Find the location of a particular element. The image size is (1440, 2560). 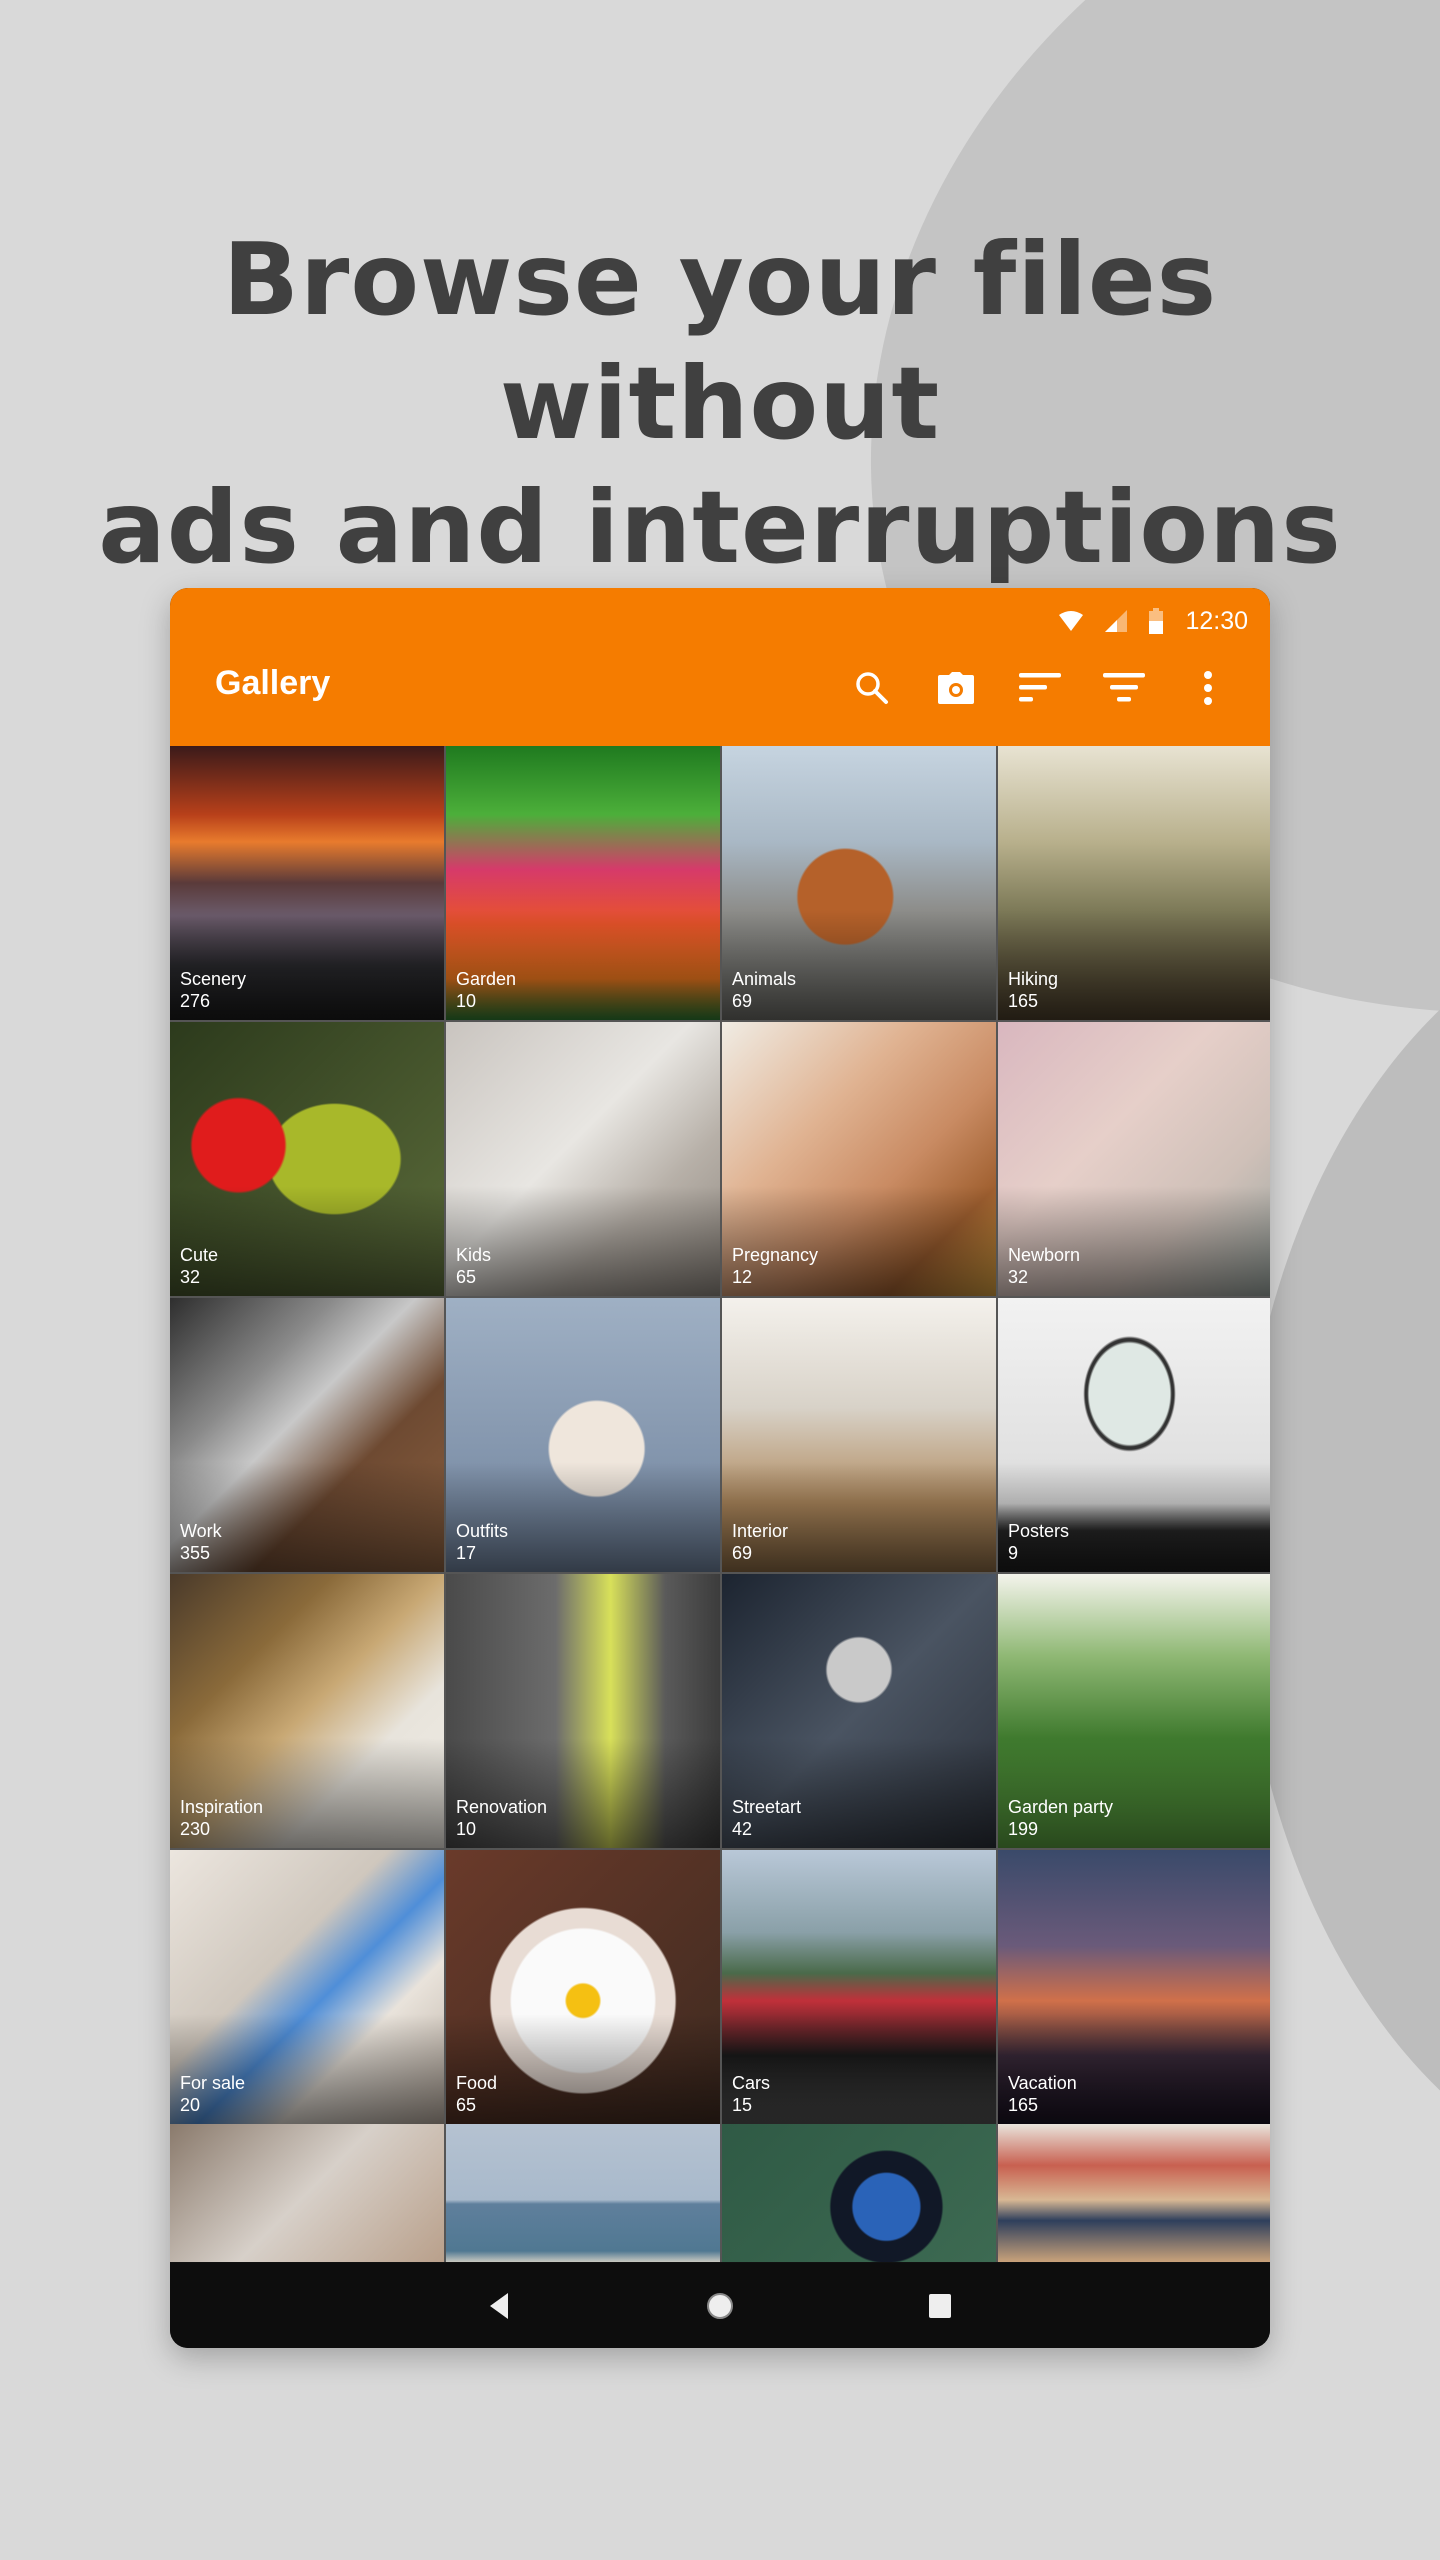

filter-icon is located at coordinates (1124, 687).